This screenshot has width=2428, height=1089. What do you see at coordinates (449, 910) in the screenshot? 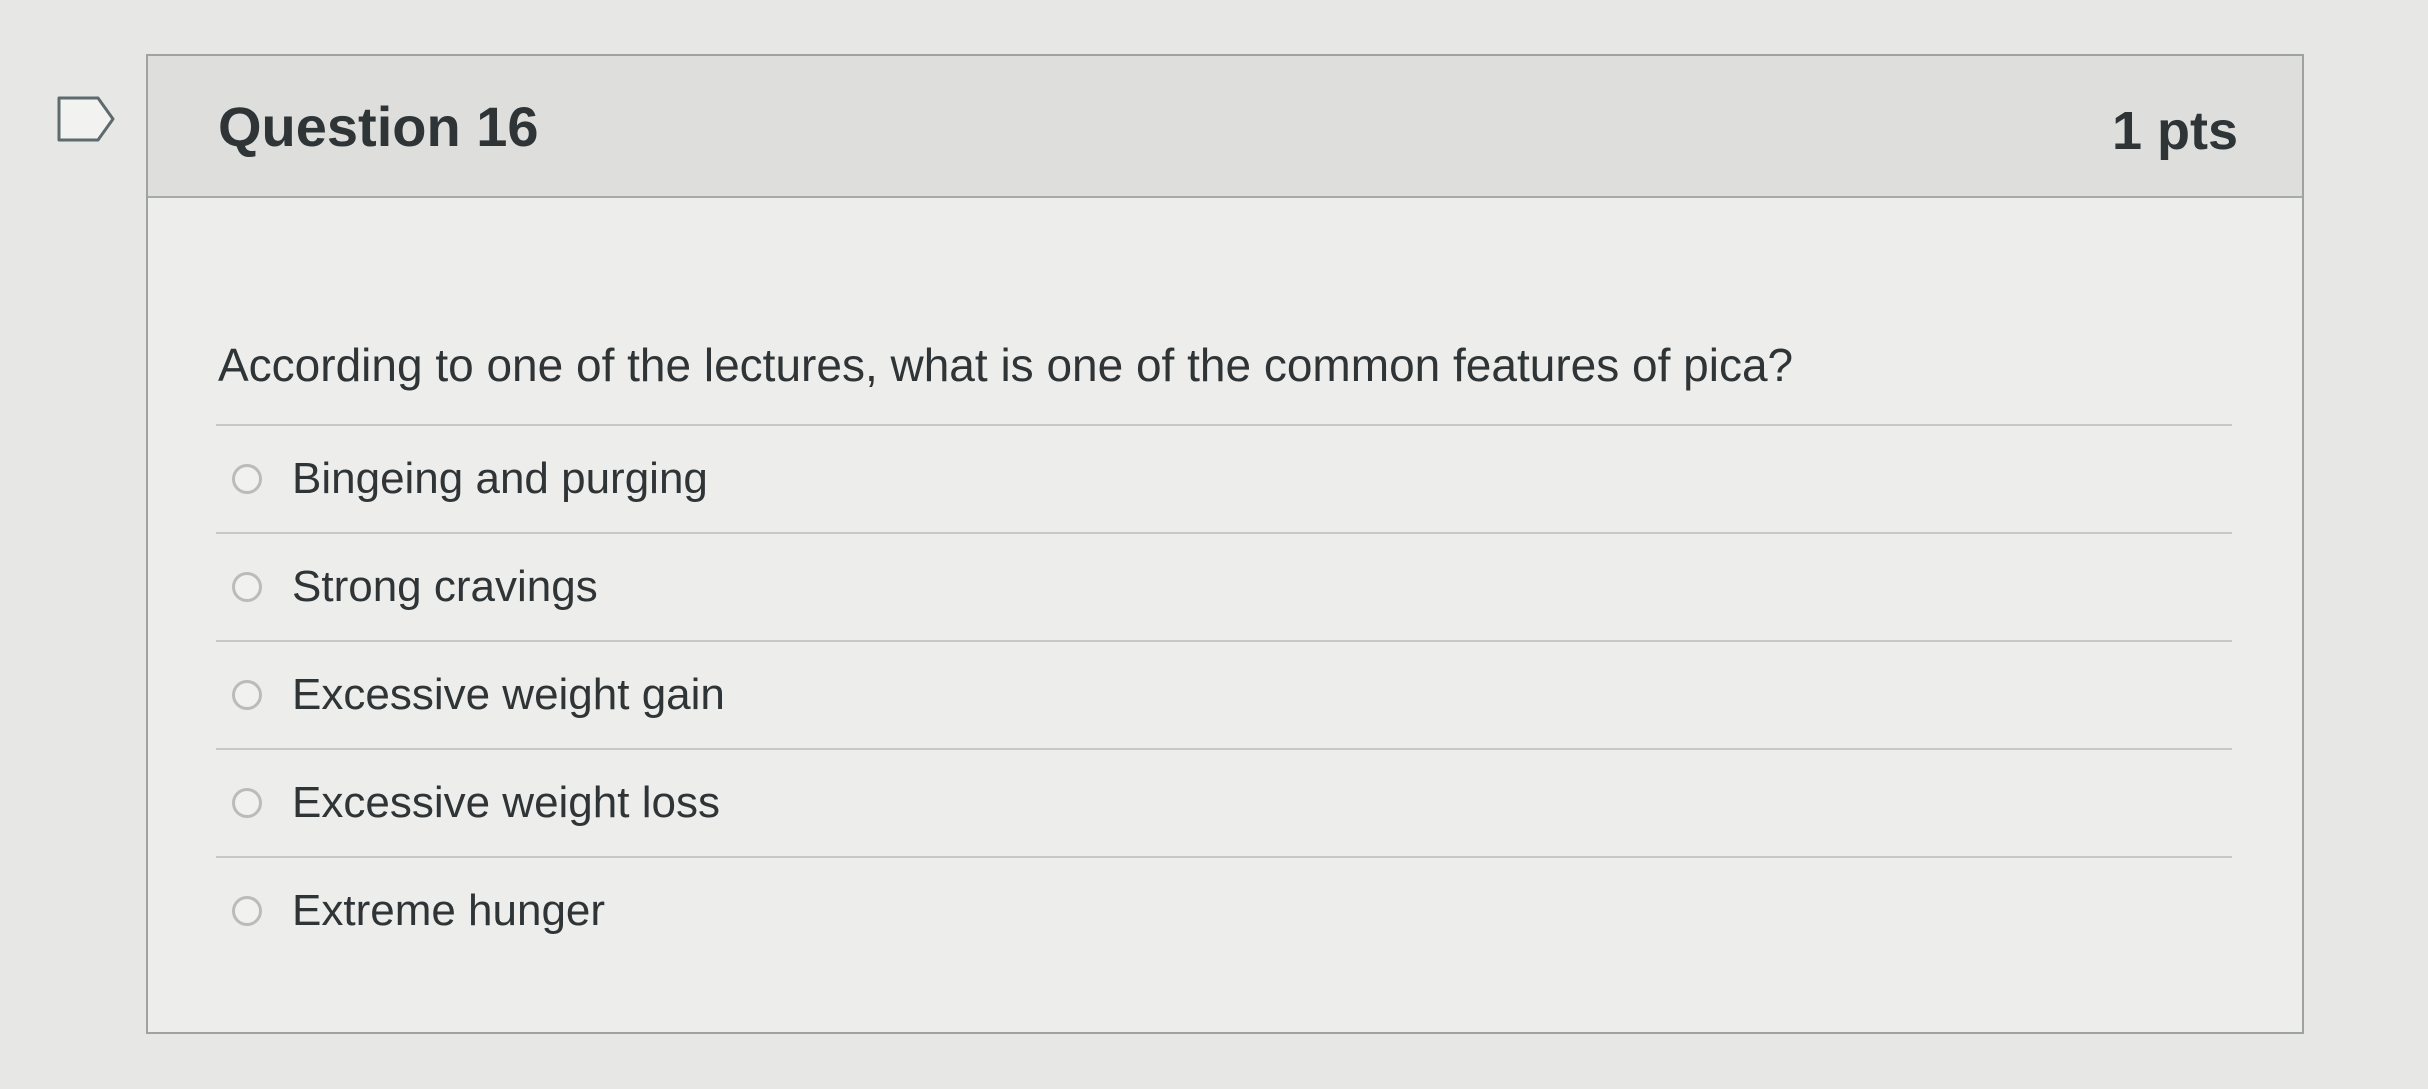
I see `answer-label: Extreme hunger` at bounding box center [449, 910].